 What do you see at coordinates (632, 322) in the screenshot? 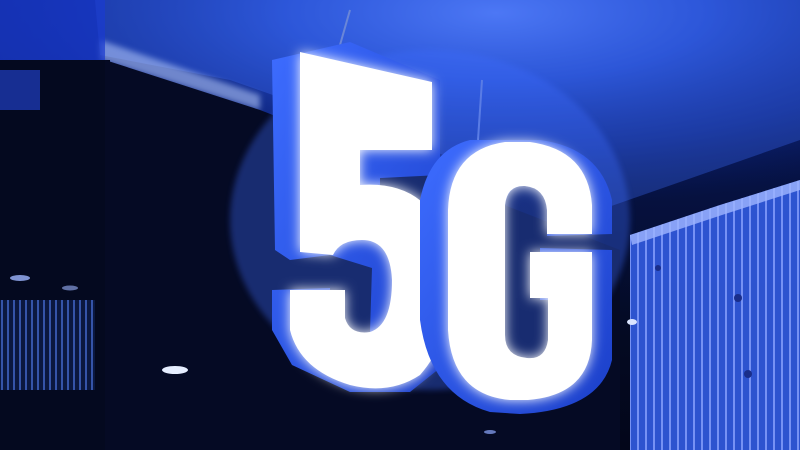
I see `right-spotlight` at bounding box center [632, 322].